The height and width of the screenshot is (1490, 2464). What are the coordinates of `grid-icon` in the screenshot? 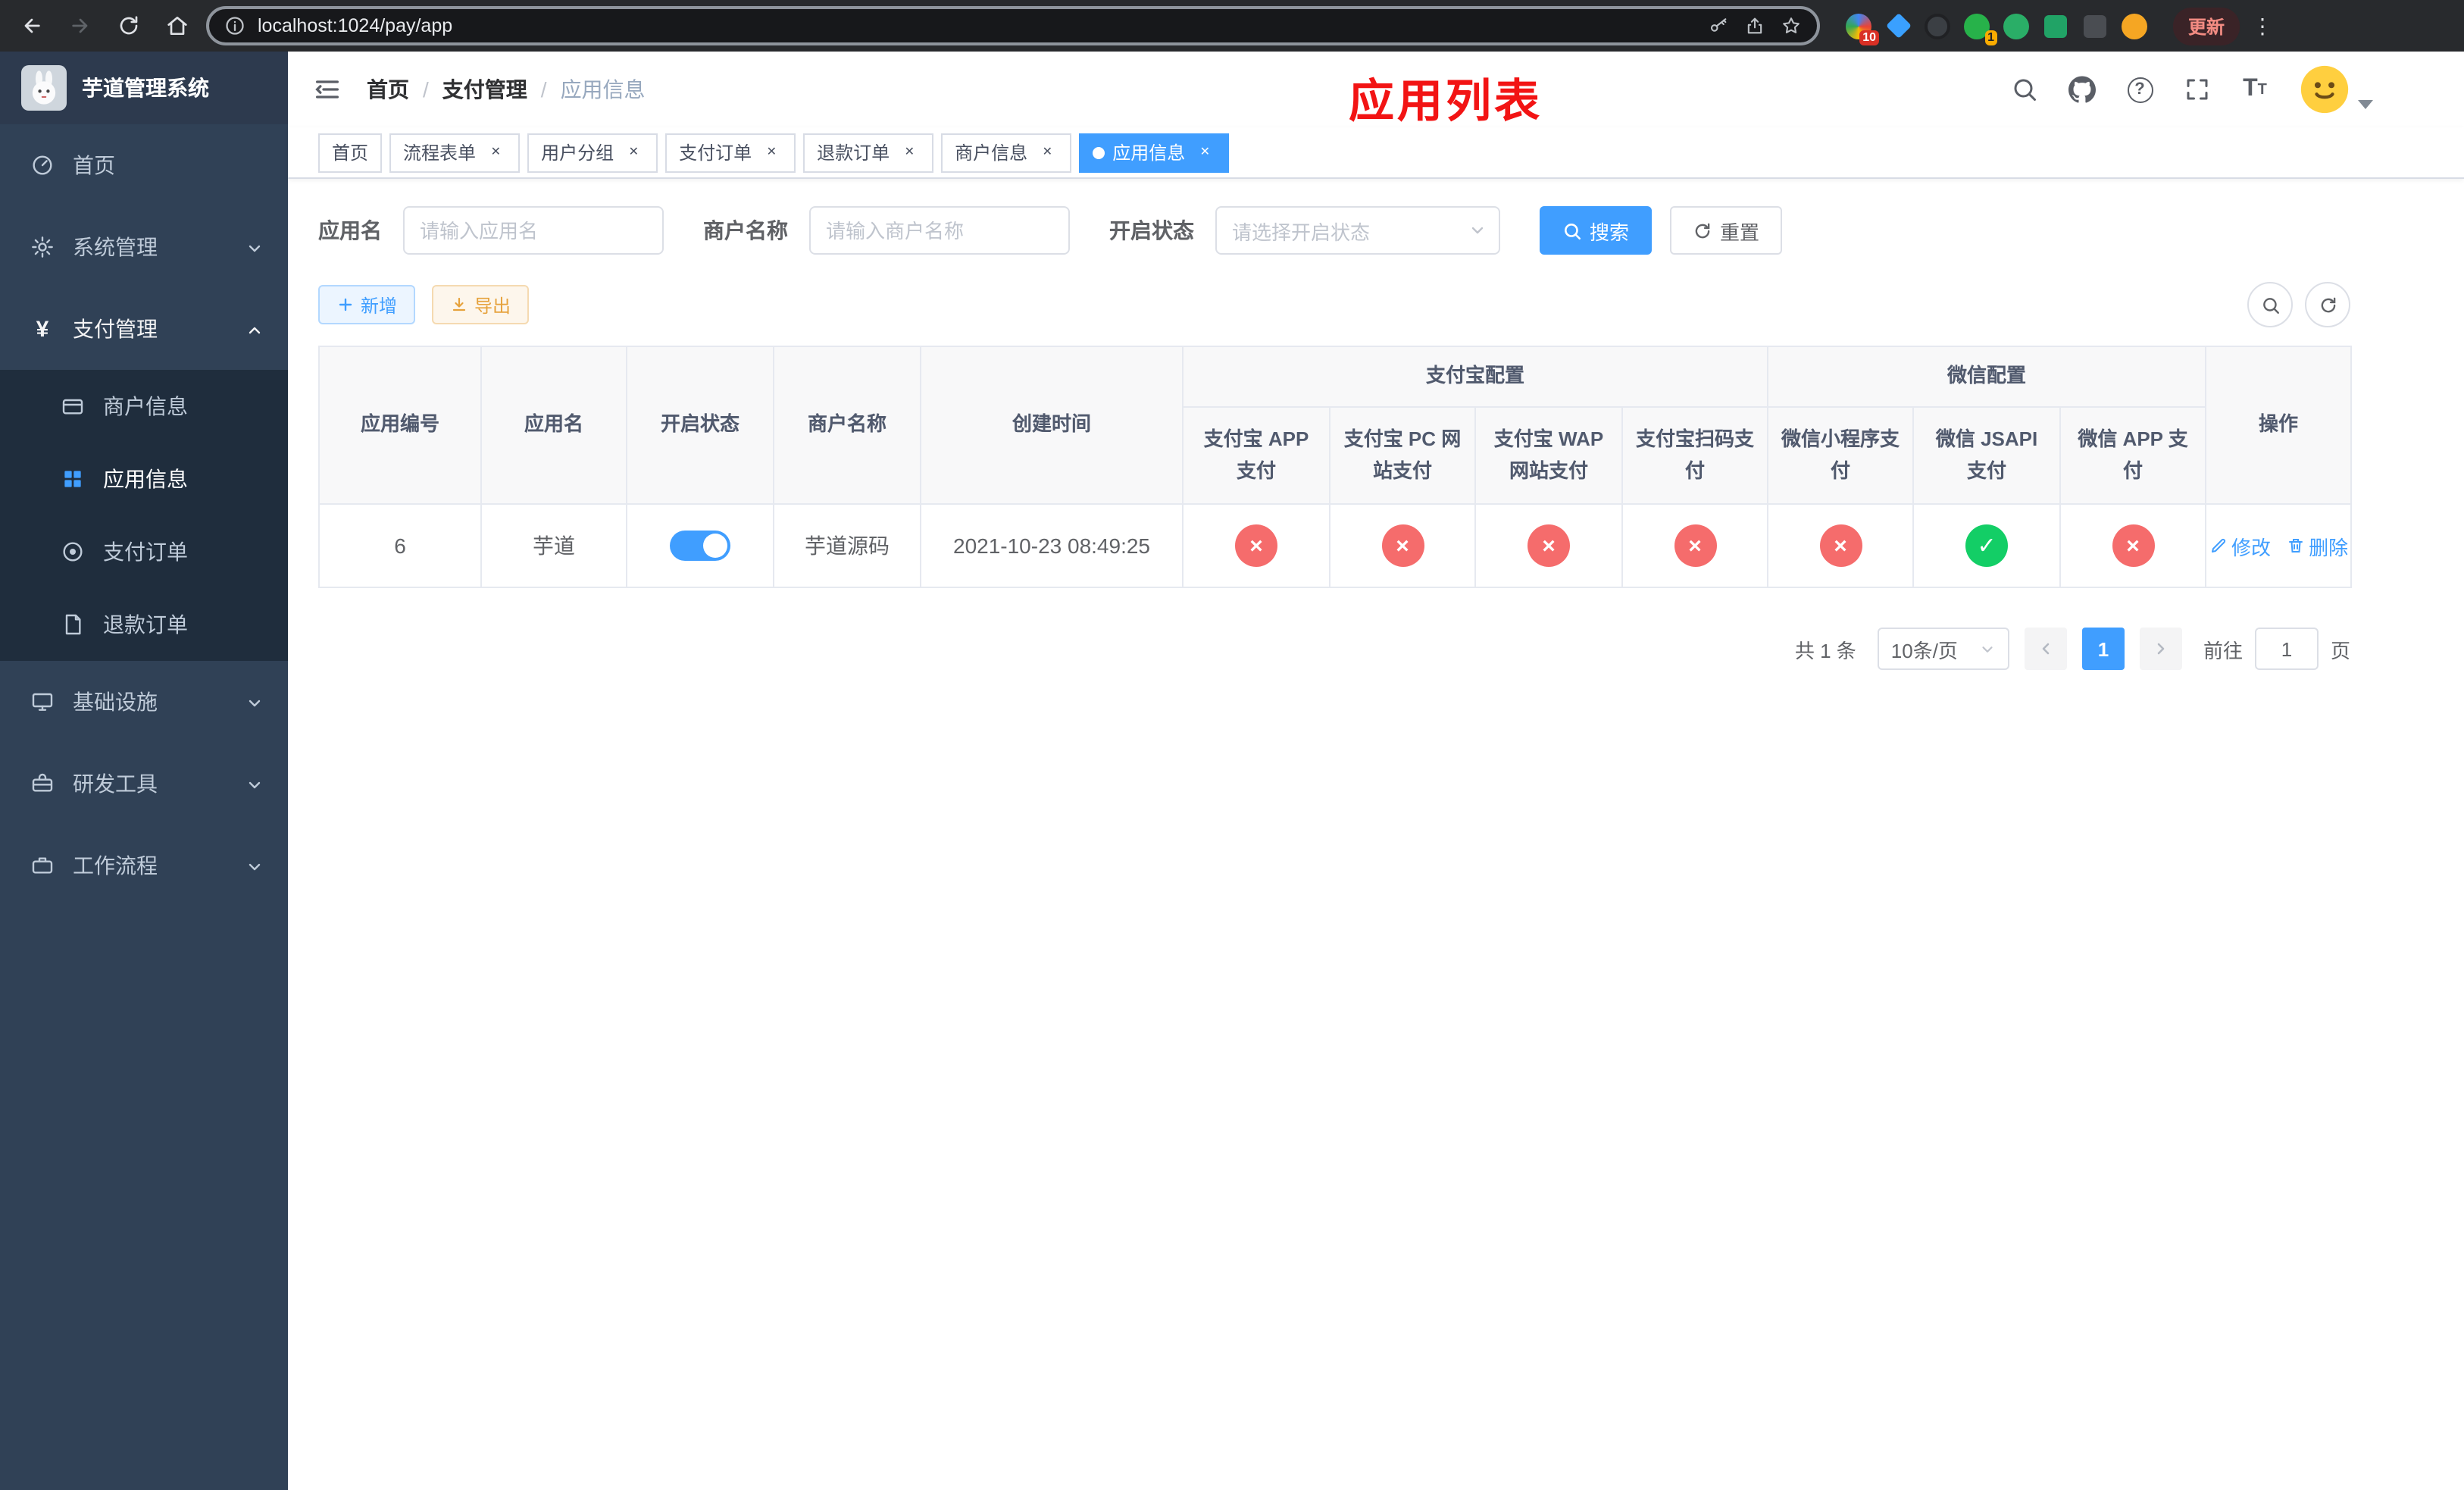 It's located at (73, 479).